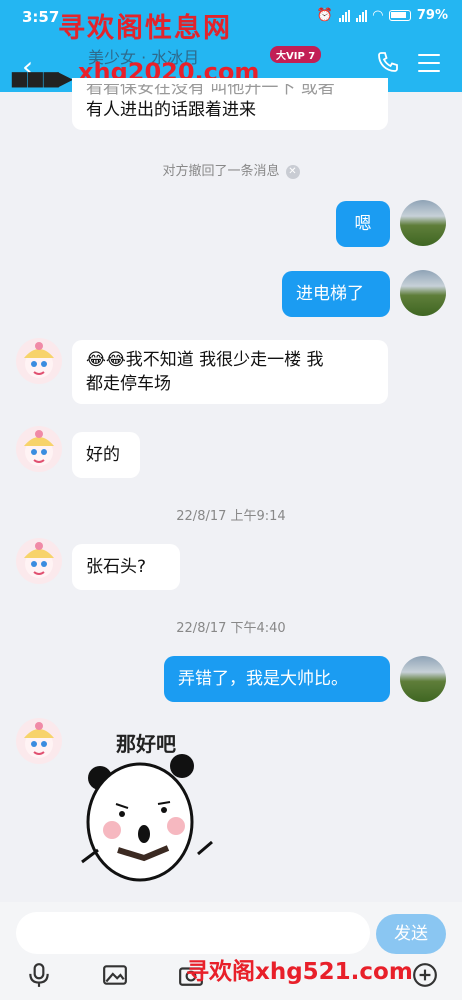 The image size is (462, 1000). I want to click on recall-notice-text: 对方撤回了一条消息, so click(221, 171).